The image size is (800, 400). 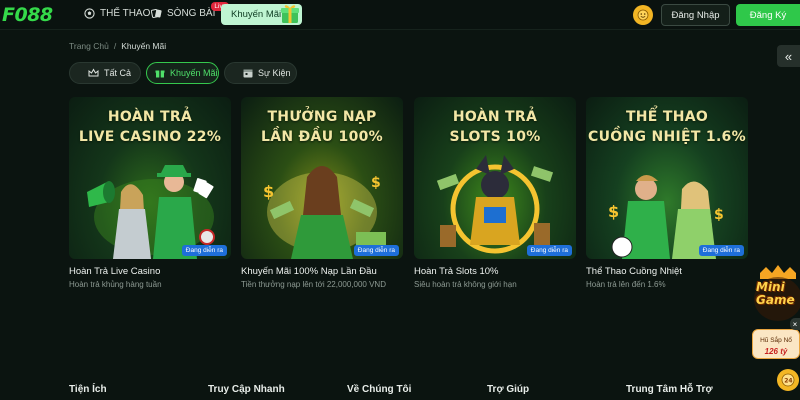 What do you see at coordinates (313, 284) in the screenshot?
I see `promo-card-description: Tiền thưởng nạp lên tới 22,000,000 VND` at bounding box center [313, 284].